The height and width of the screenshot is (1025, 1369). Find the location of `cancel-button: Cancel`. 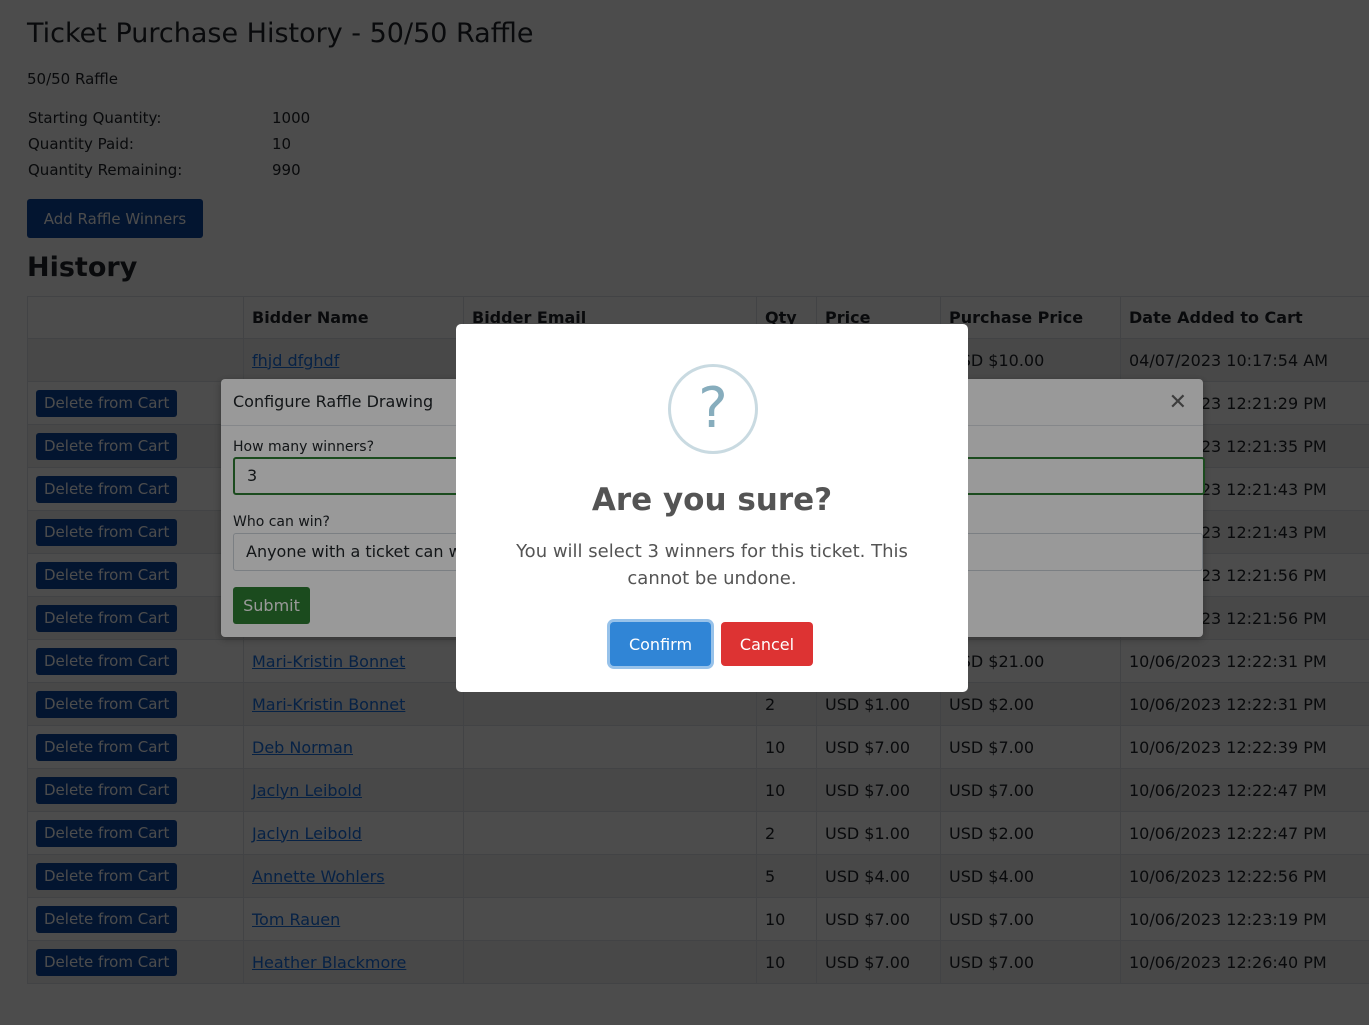

cancel-button: Cancel is located at coordinates (767, 644).